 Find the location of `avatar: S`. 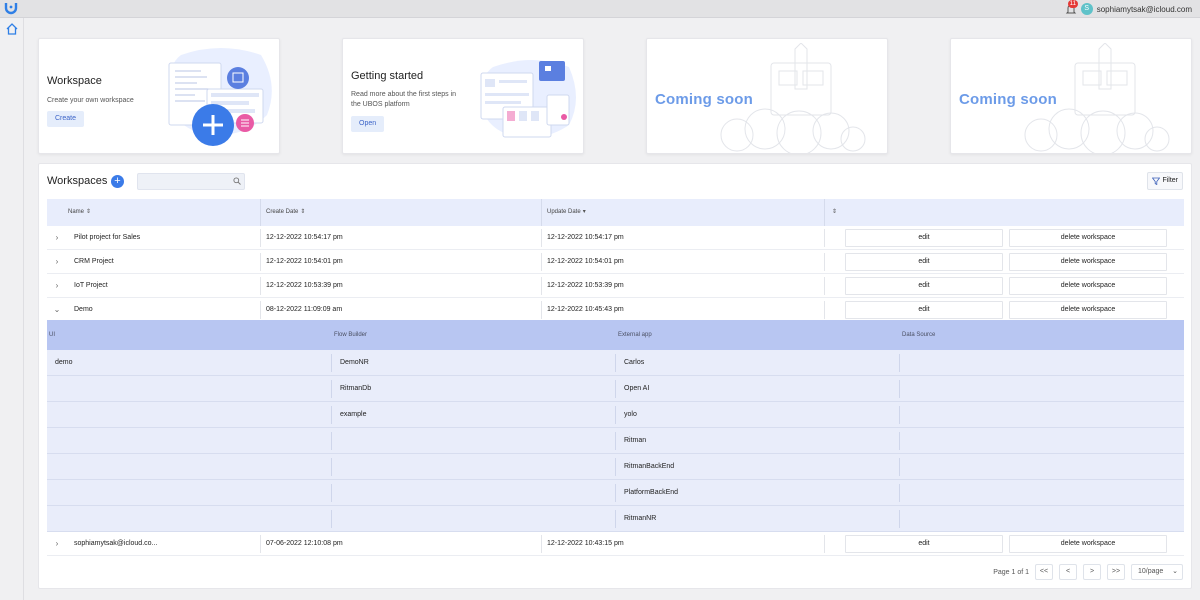

avatar: S is located at coordinates (1086, 9).